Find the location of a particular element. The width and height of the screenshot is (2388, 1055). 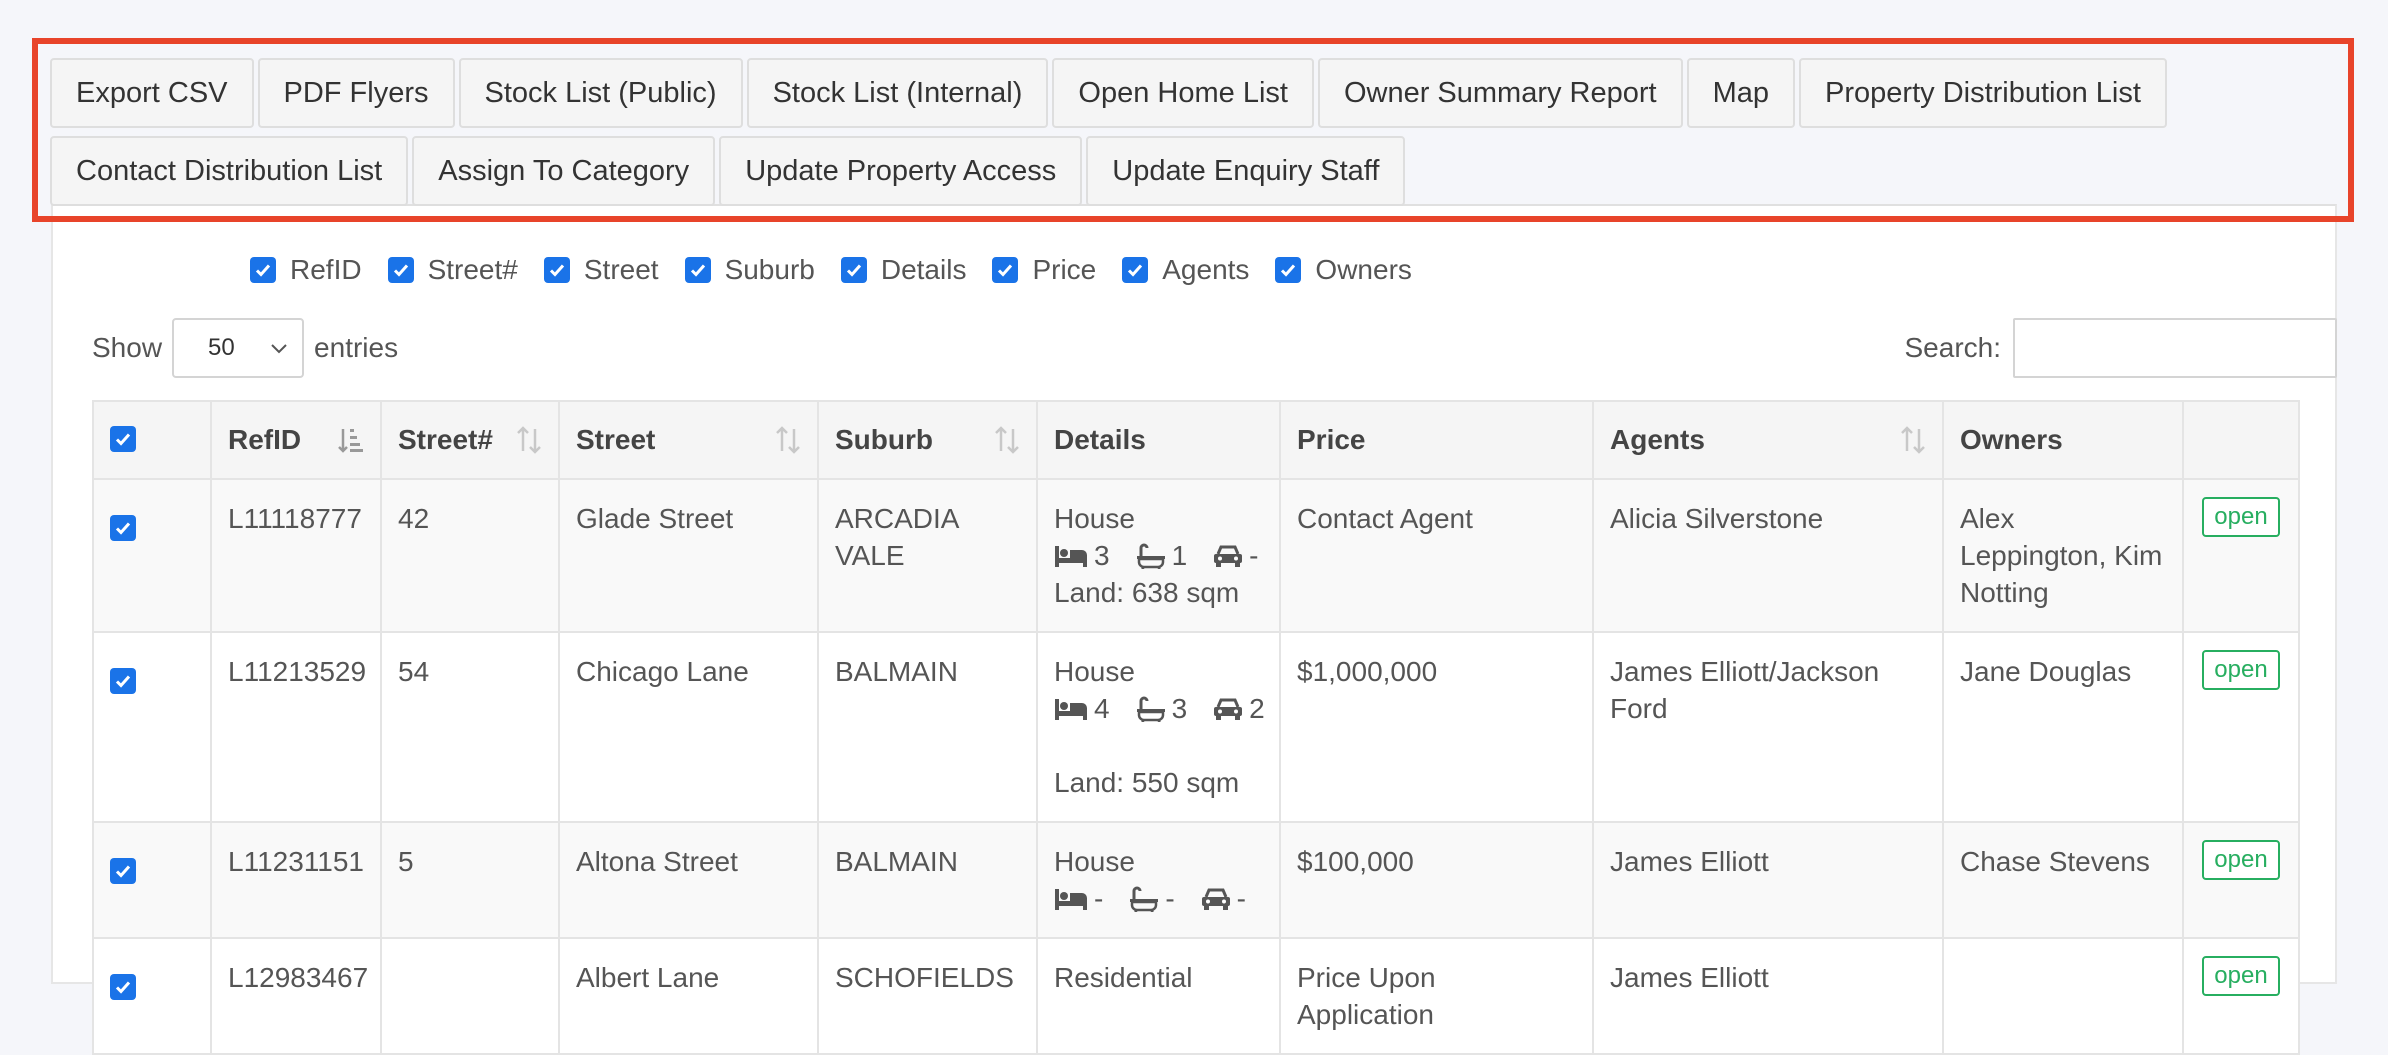

toggle-suburb: Suburb is located at coordinates (749, 270).